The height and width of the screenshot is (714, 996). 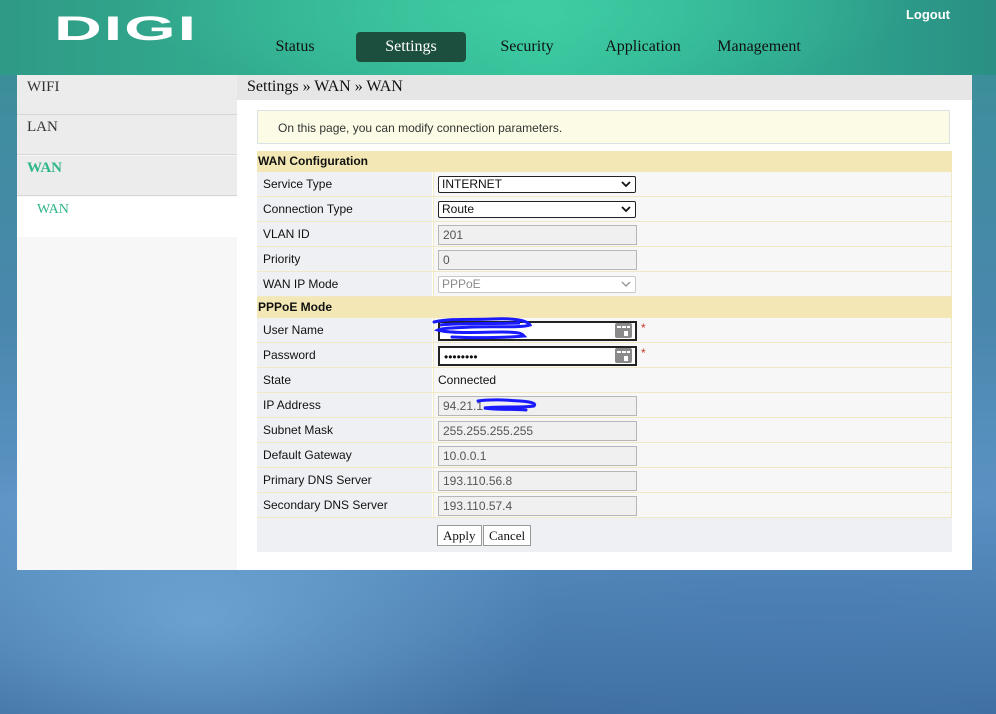 I want to click on nav-status: Status, so click(x=295, y=47).